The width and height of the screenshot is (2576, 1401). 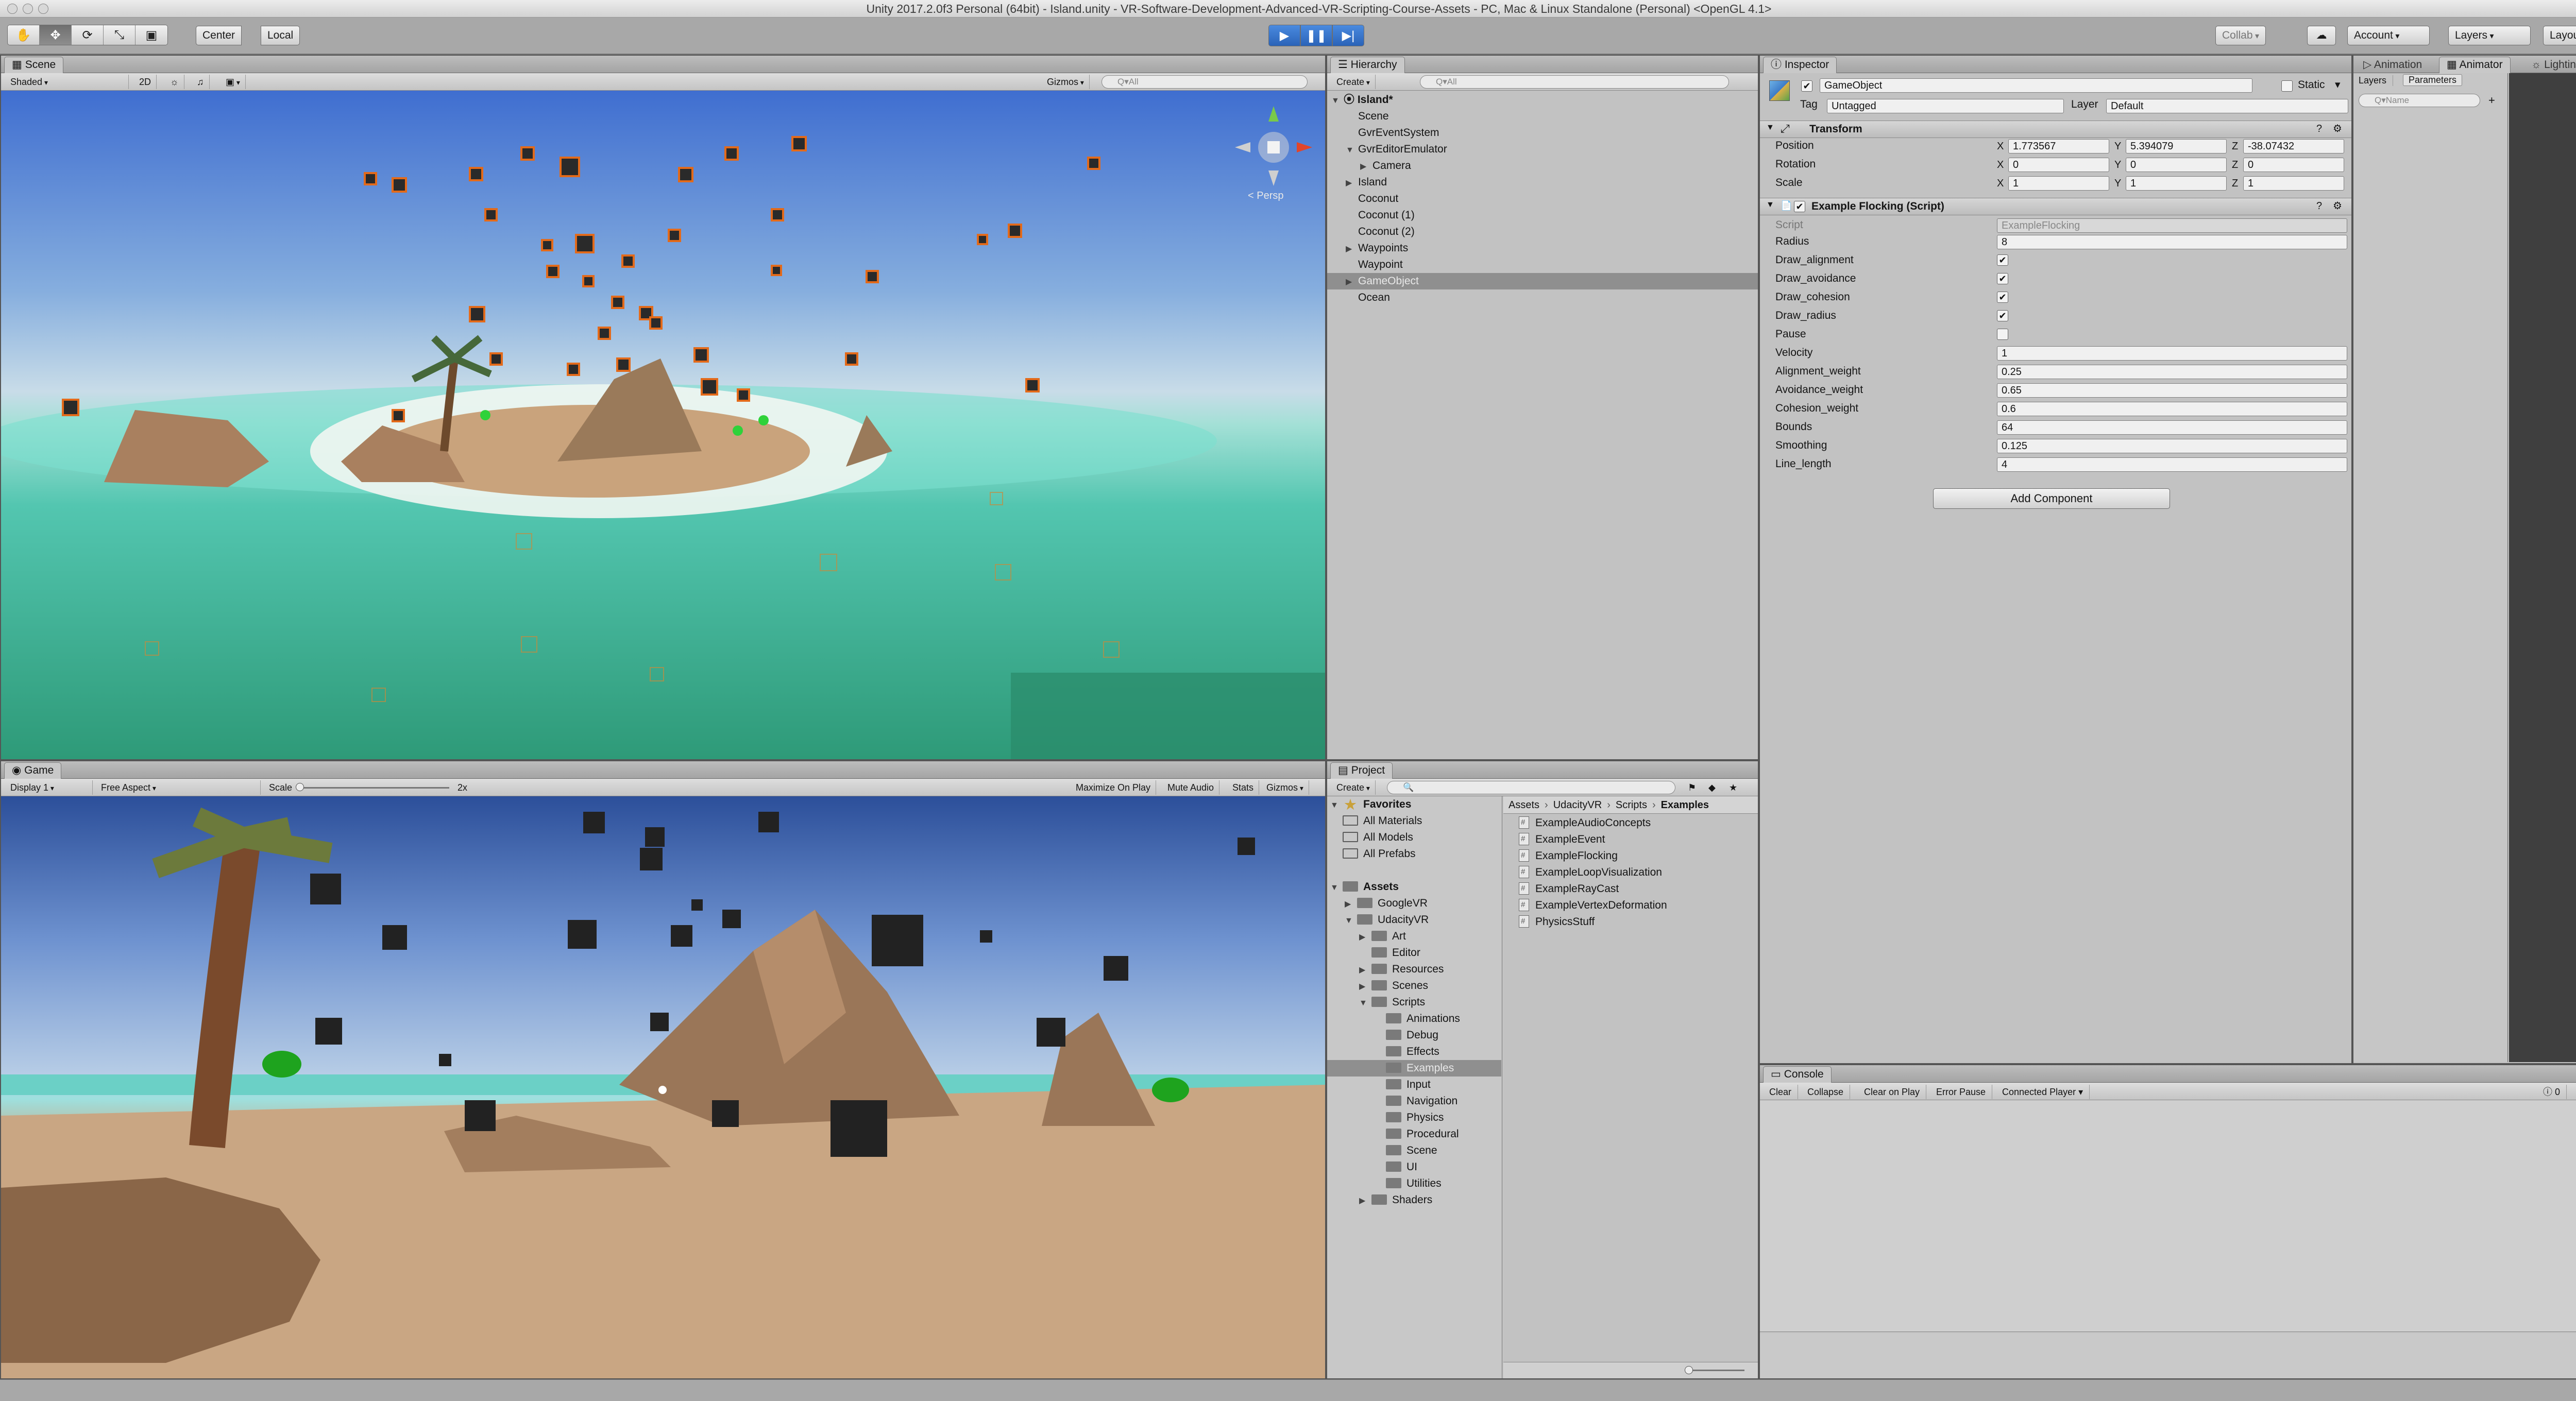 I want to click on console-clear-on-play-button: Clear on Play, so click(x=1892, y=1092).